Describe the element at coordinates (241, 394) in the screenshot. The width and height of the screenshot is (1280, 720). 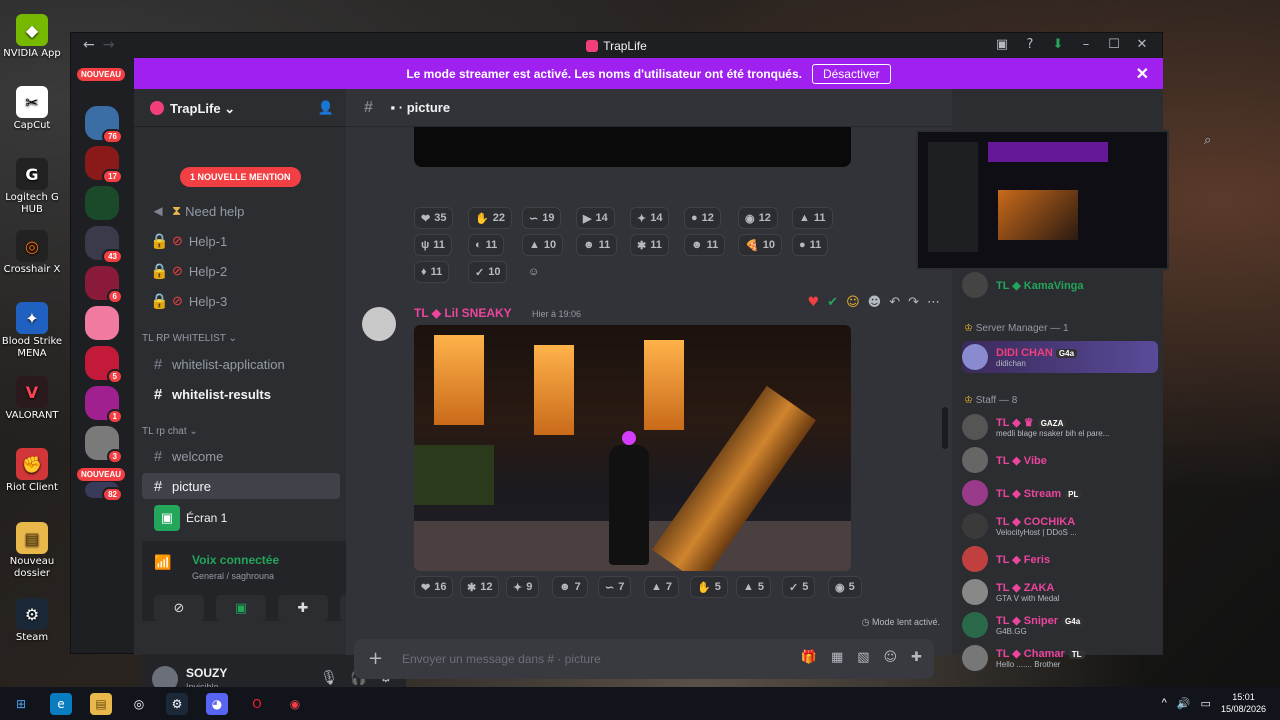
I see `channel-whitelist-results: # whitelist-results` at that location.